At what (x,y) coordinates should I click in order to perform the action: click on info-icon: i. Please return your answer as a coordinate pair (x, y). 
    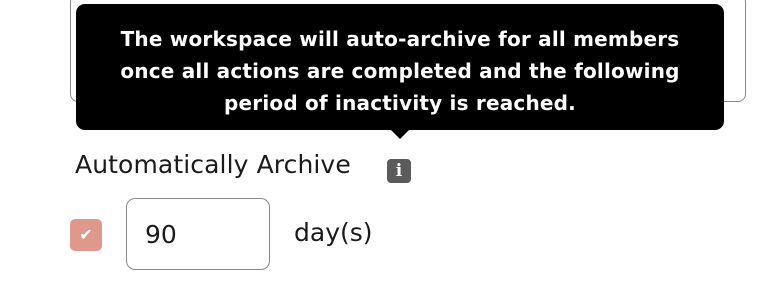
    Looking at the image, I should click on (399, 171).